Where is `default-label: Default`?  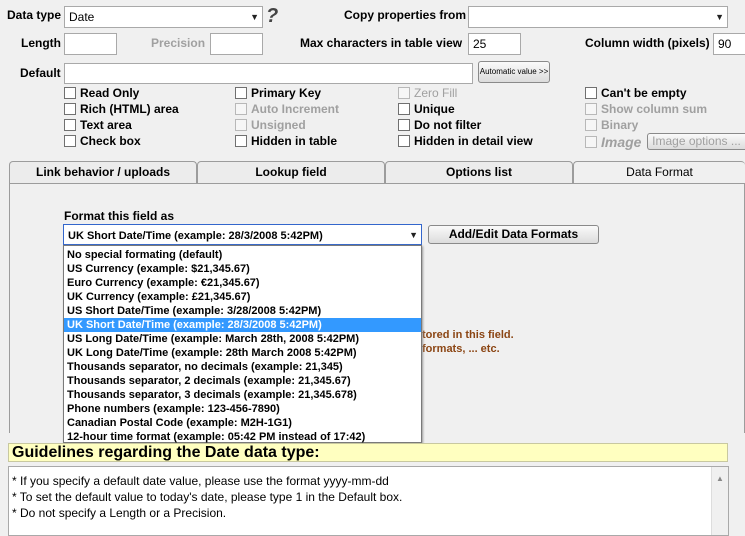 default-label: Default is located at coordinates (40, 73).